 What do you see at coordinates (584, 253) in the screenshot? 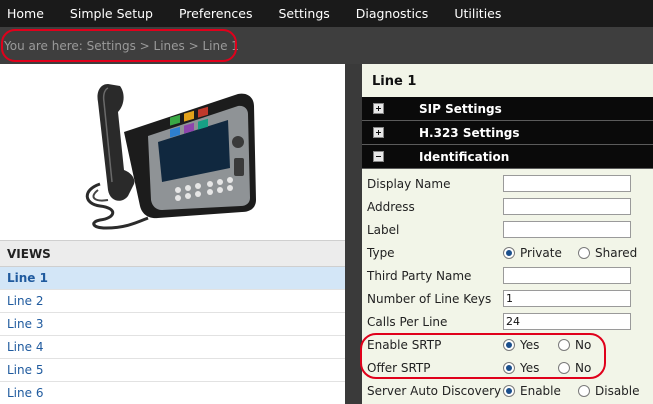
I see `type-shared-radio` at bounding box center [584, 253].